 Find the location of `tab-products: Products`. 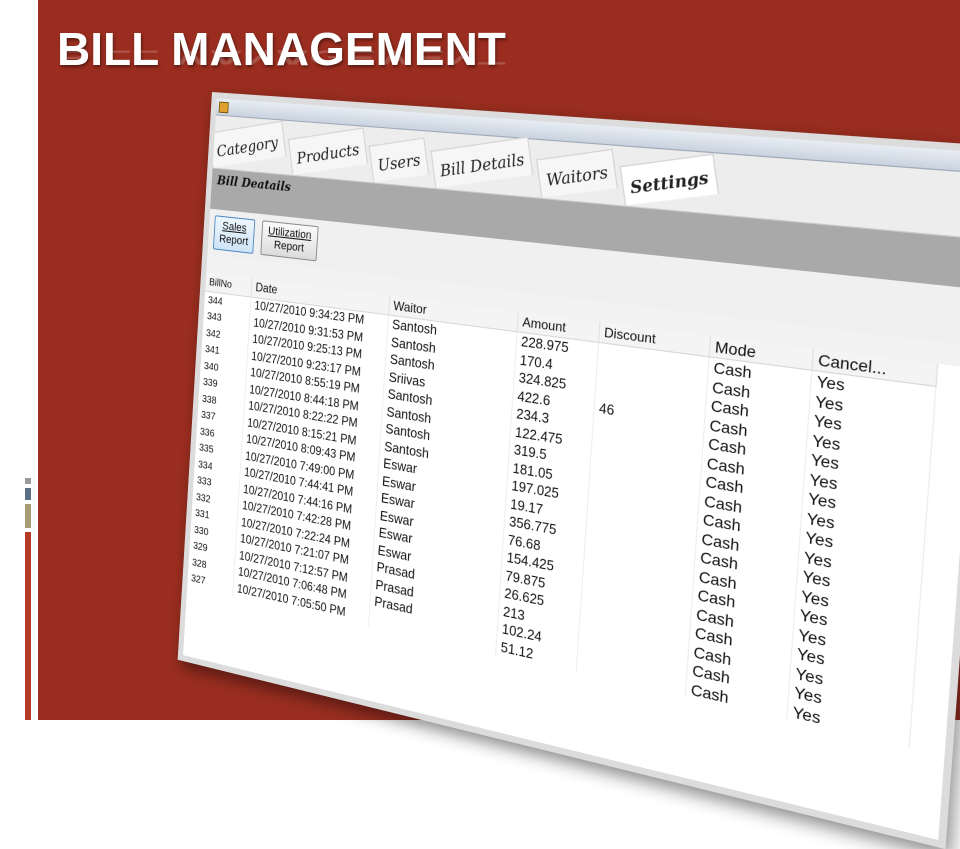

tab-products: Products is located at coordinates (327, 151).